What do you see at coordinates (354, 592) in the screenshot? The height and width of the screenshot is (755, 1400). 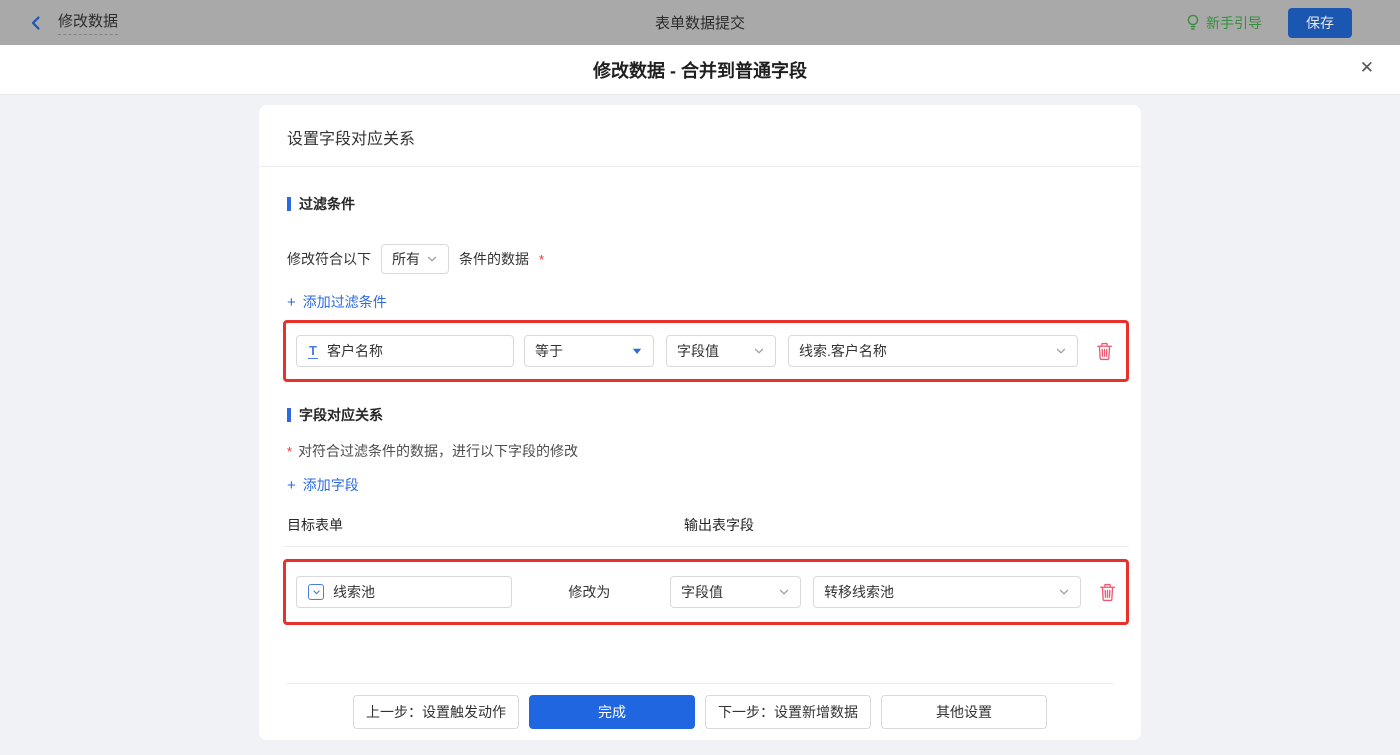 I see `target-field-value: 线索池` at bounding box center [354, 592].